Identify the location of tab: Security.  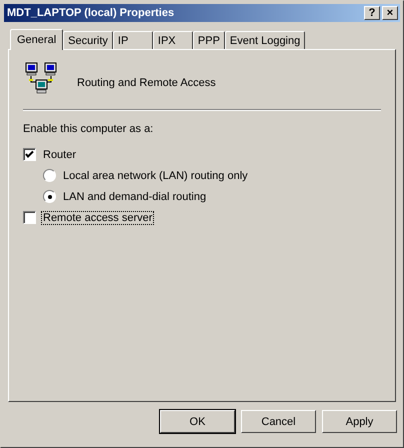
(88, 40).